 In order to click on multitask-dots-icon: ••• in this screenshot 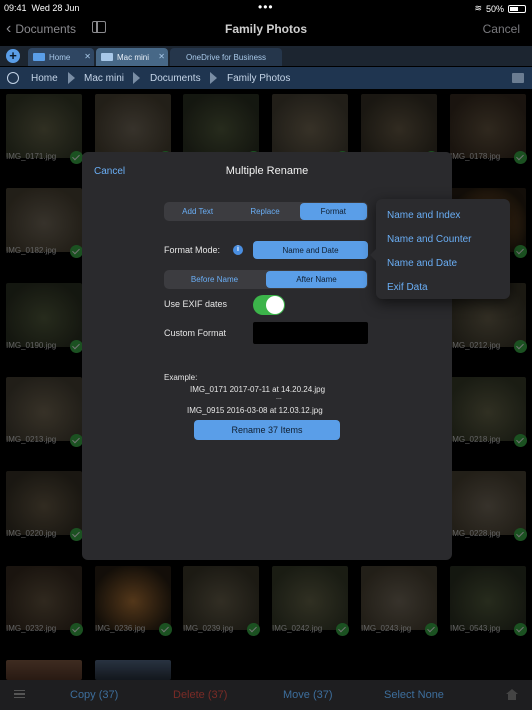, I will do `click(266, 7)`.